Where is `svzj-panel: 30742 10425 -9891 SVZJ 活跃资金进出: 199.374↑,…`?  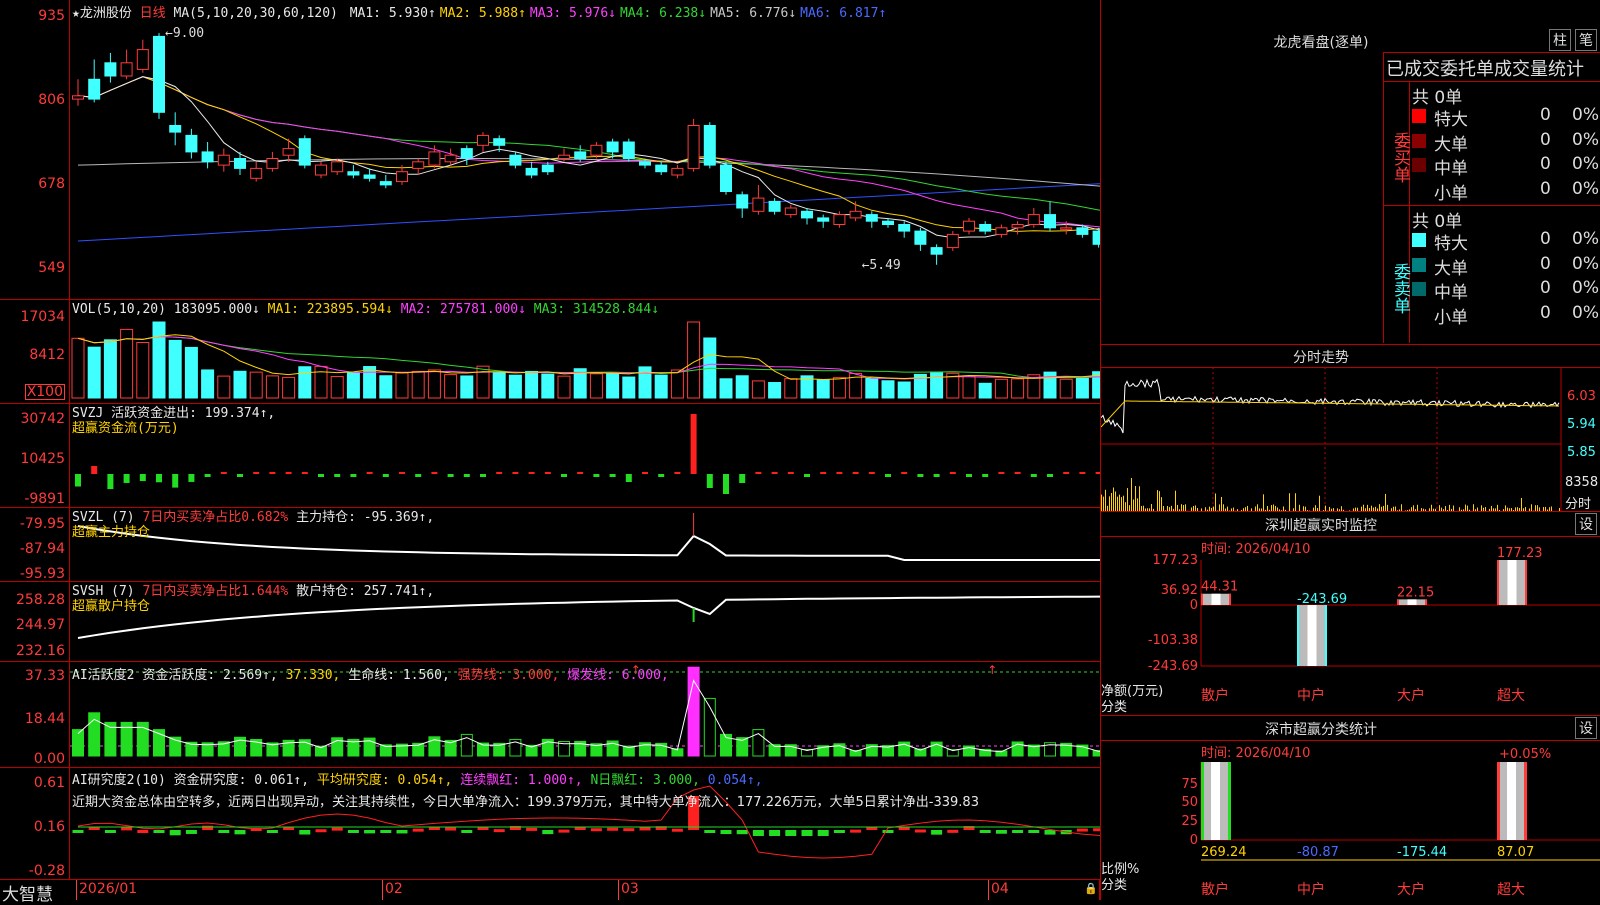 svzj-panel: 30742 10425 -9891 SVZJ 活跃资金进出: 199.374↑,… is located at coordinates (550, 456).